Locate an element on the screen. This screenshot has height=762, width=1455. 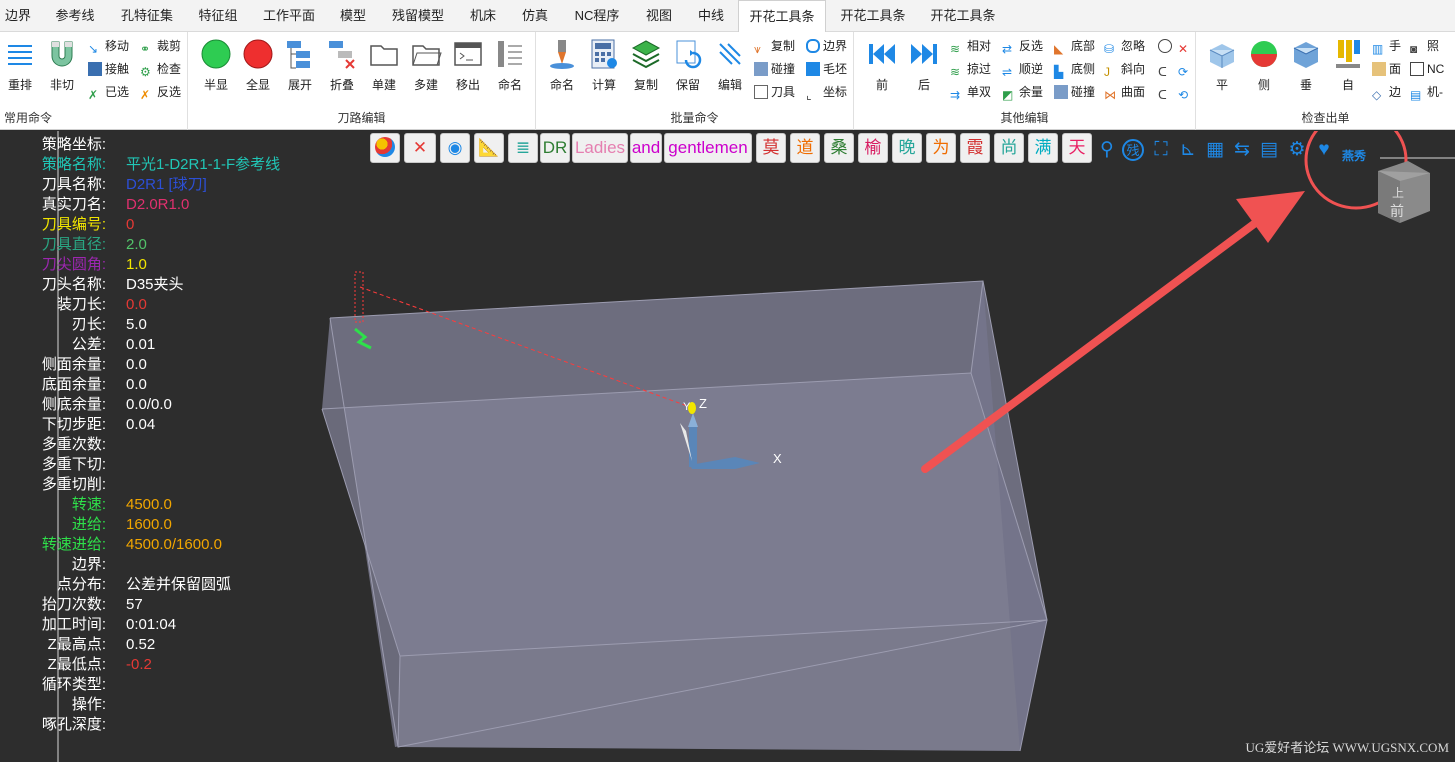
rename-path-button: 命名 is located at coordinates (510, 66).